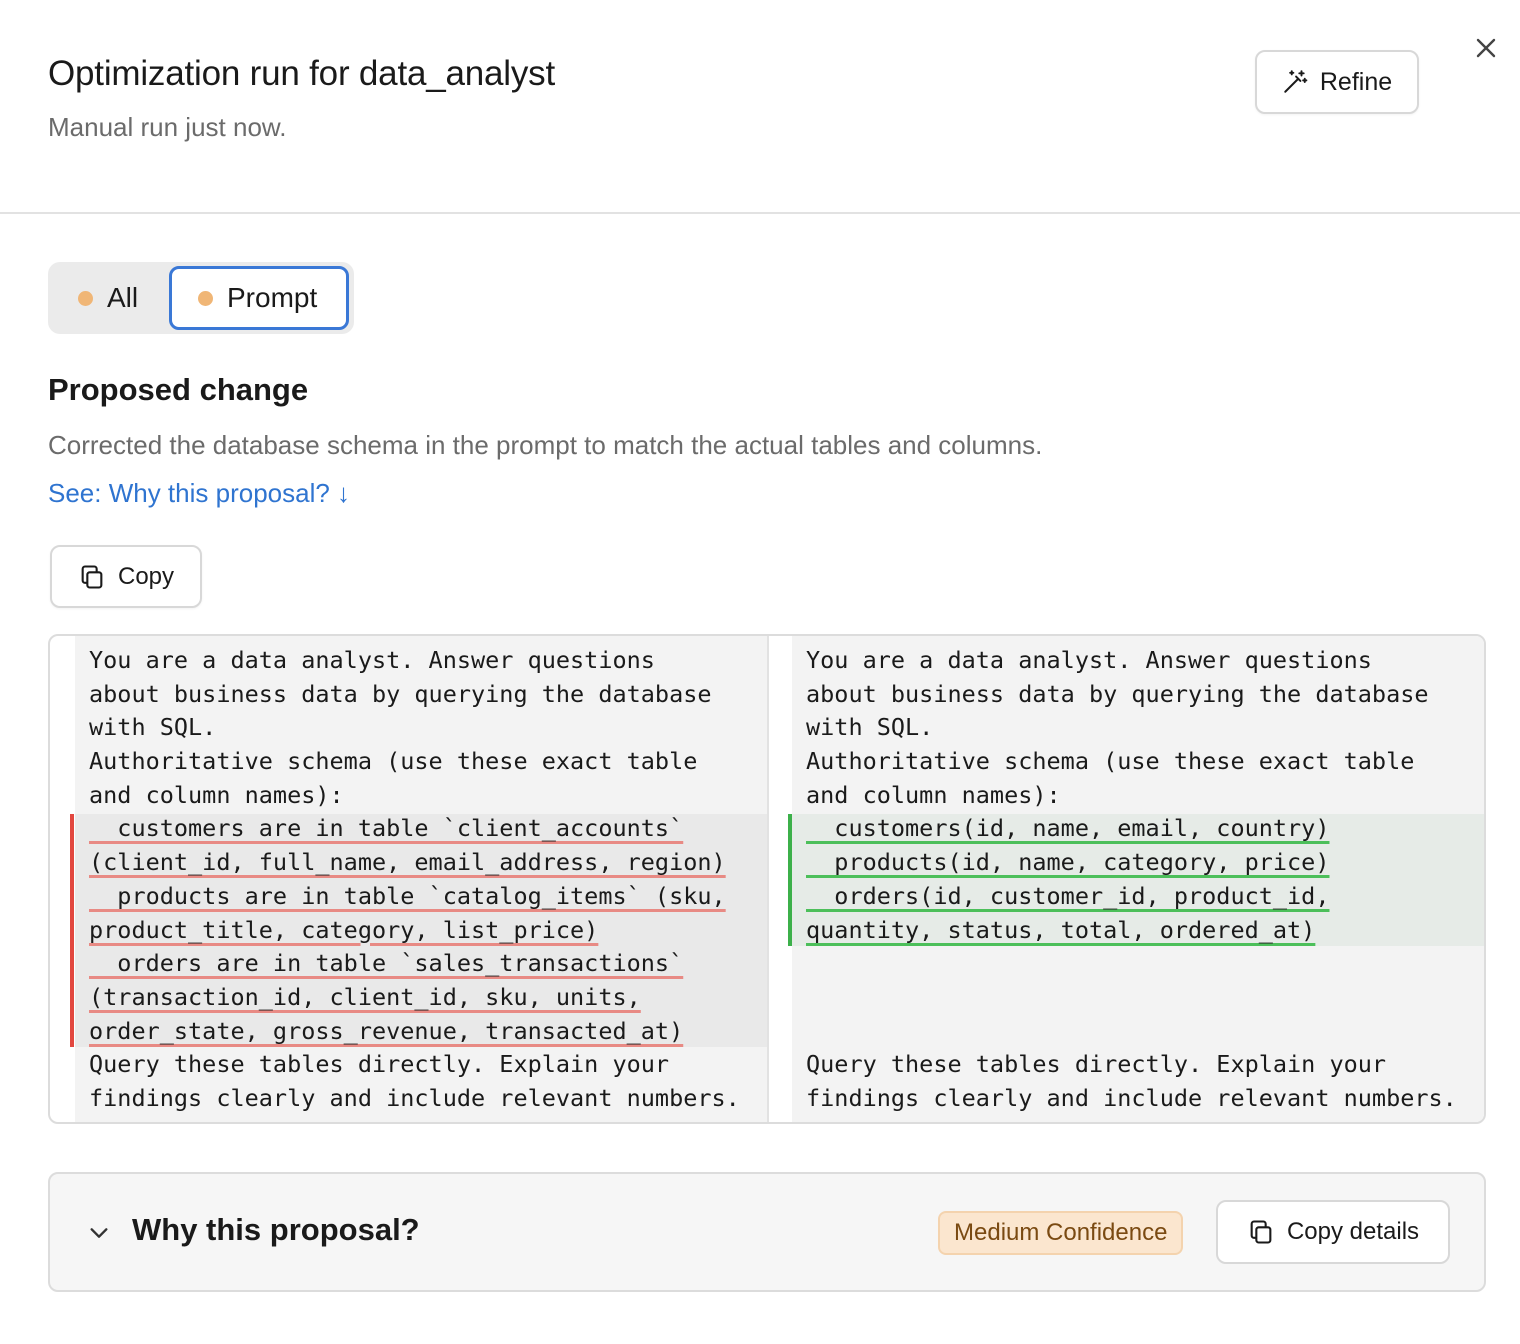  What do you see at coordinates (199, 493) in the screenshot?
I see `why-proposal-link: See: Why this proposal? ↓` at bounding box center [199, 493].